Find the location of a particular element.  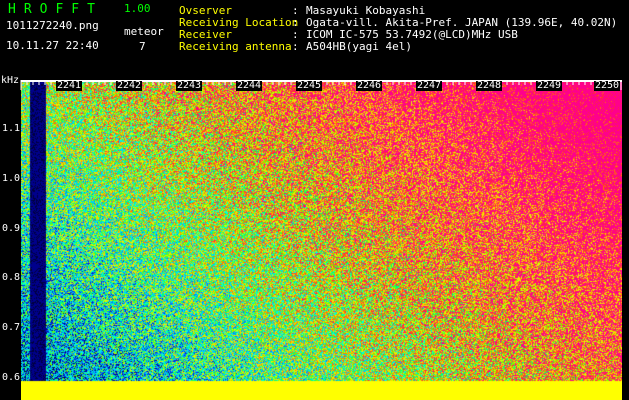

y-axis-unit: kHz is located at coordinates (10, 80).